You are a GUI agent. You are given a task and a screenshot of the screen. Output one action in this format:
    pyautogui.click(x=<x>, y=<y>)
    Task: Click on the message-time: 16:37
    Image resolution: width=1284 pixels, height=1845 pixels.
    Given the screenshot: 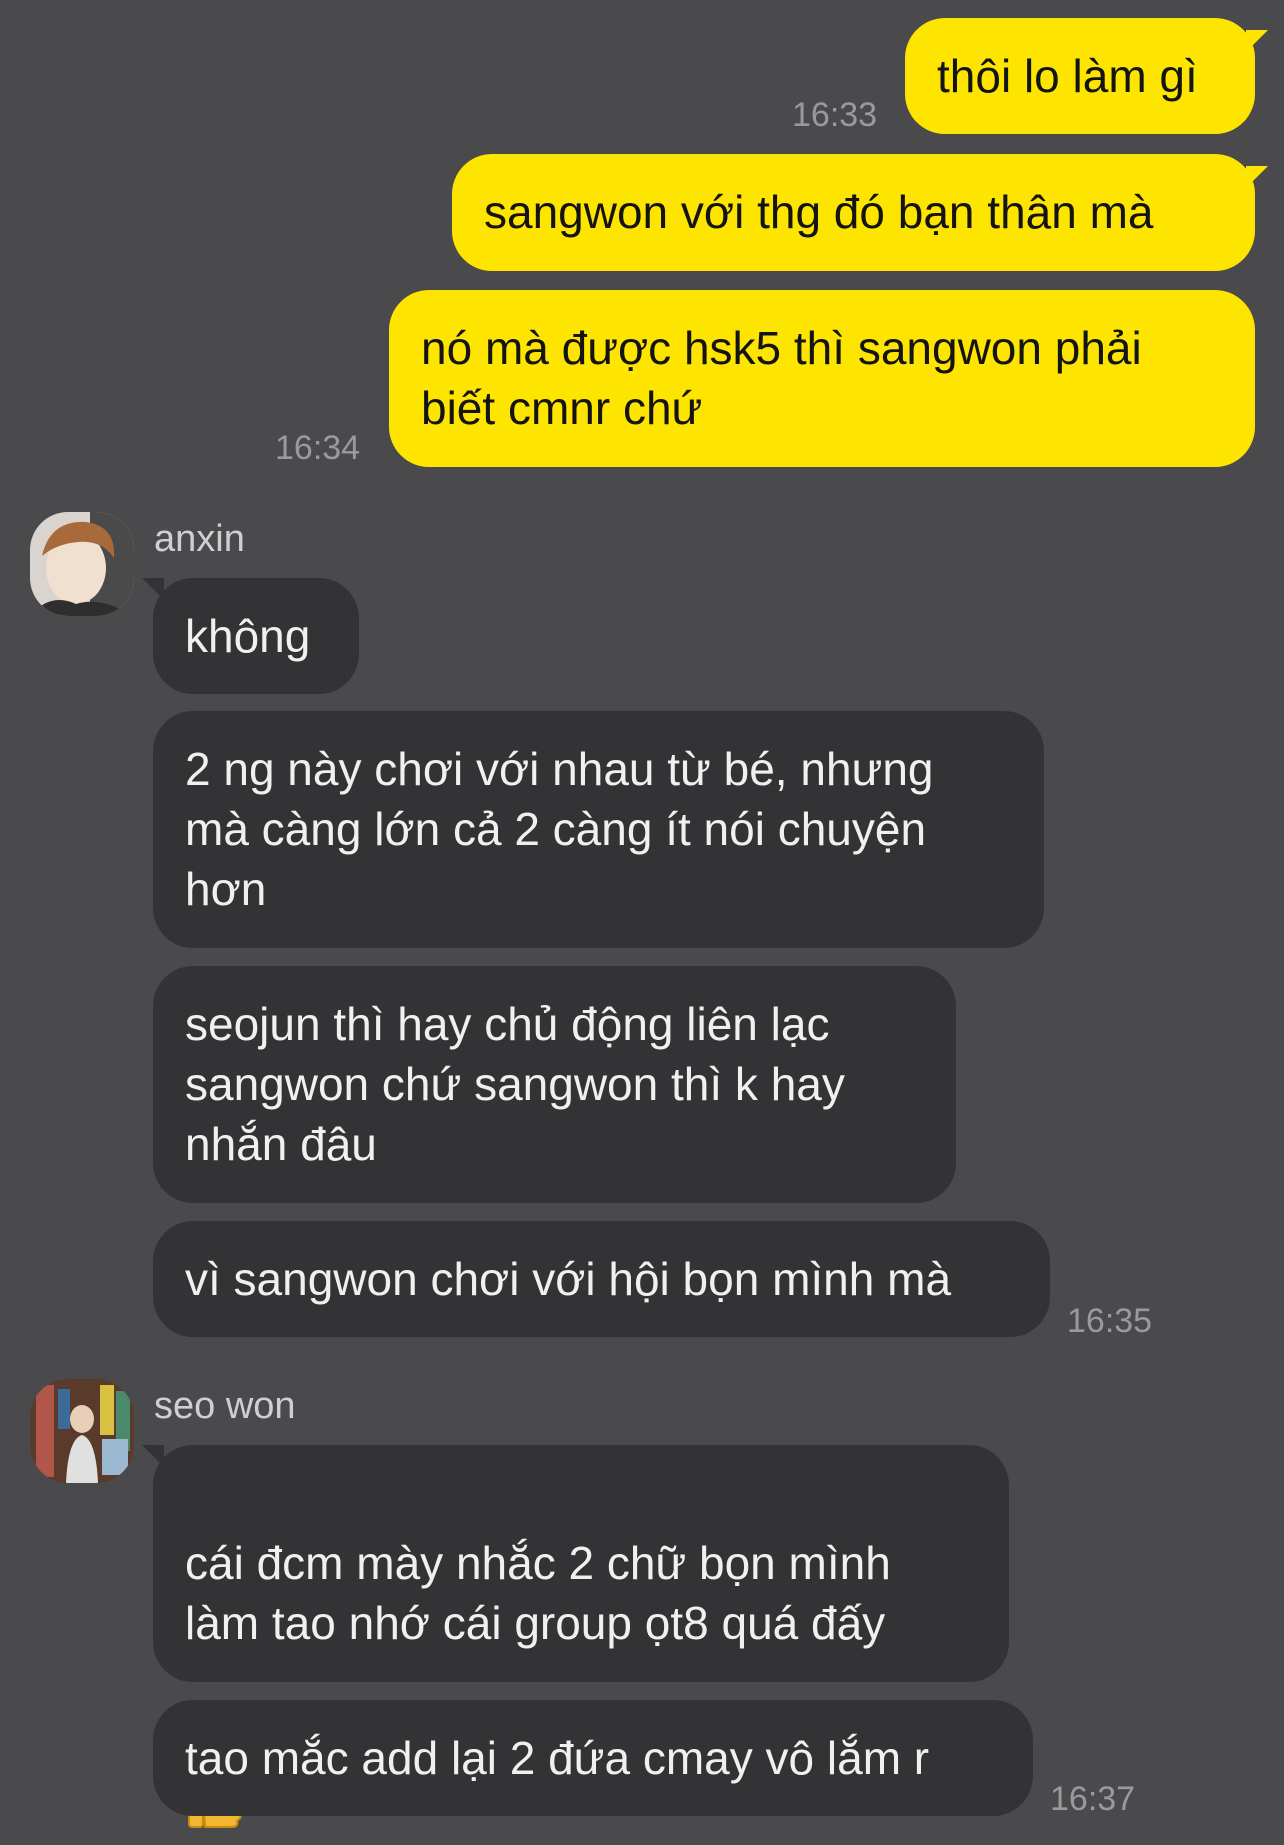 What is the action you would take?
    pyautogui.click(x=1093, y=1799)
    